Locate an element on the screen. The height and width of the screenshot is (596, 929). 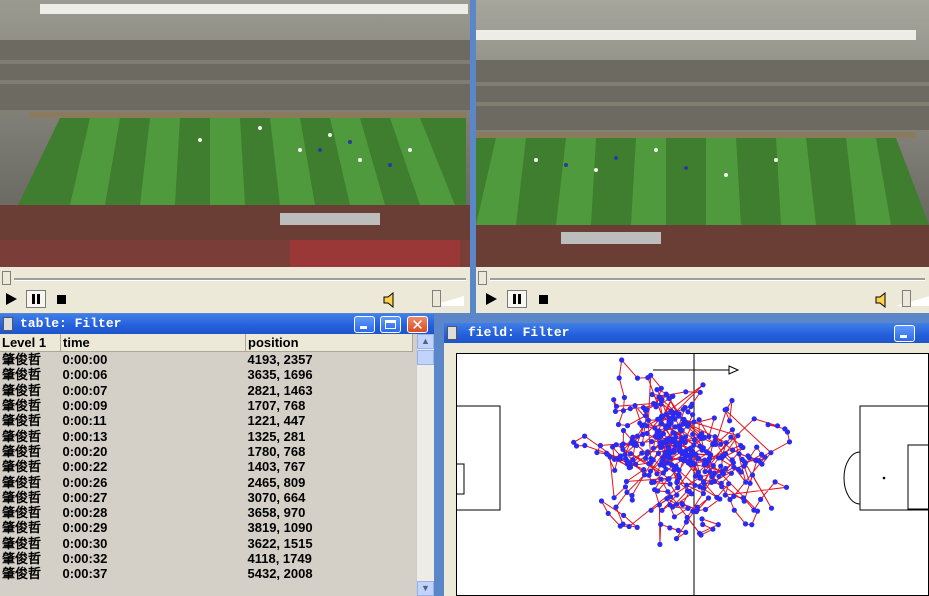
left-pause-button is located at coordinates (36, 299).